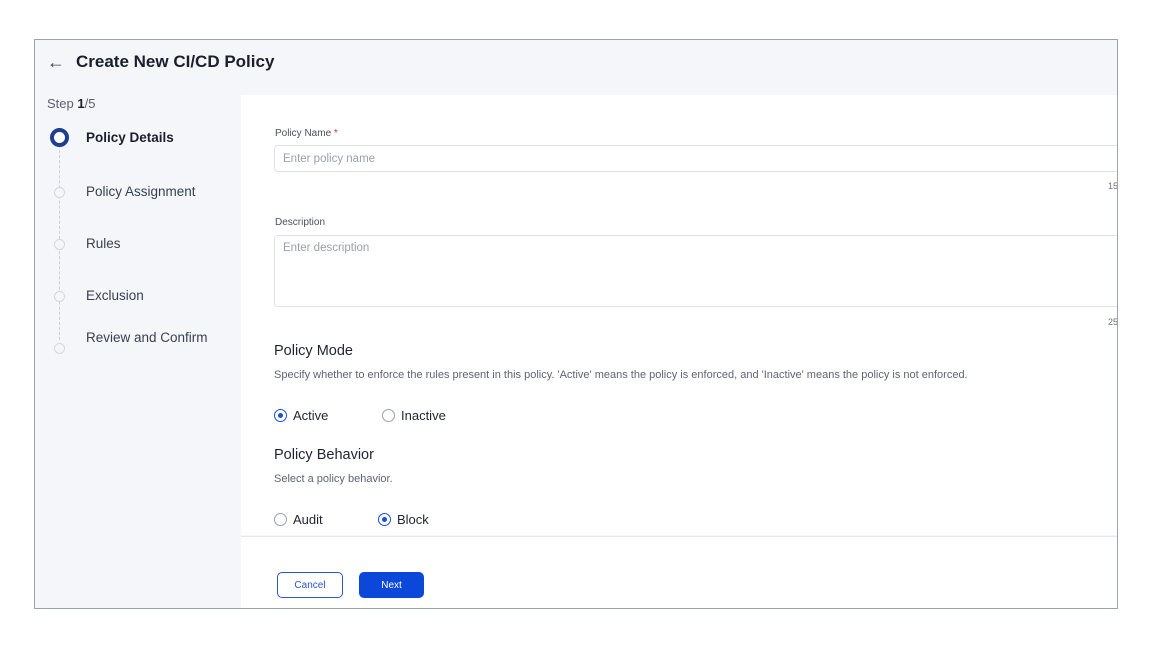 The height and width of the screenshot is (648, 1152). Describe the element at coordinates (1113, 186) in the screenshot. I see `policy-name-char-counter: 15` at that location.